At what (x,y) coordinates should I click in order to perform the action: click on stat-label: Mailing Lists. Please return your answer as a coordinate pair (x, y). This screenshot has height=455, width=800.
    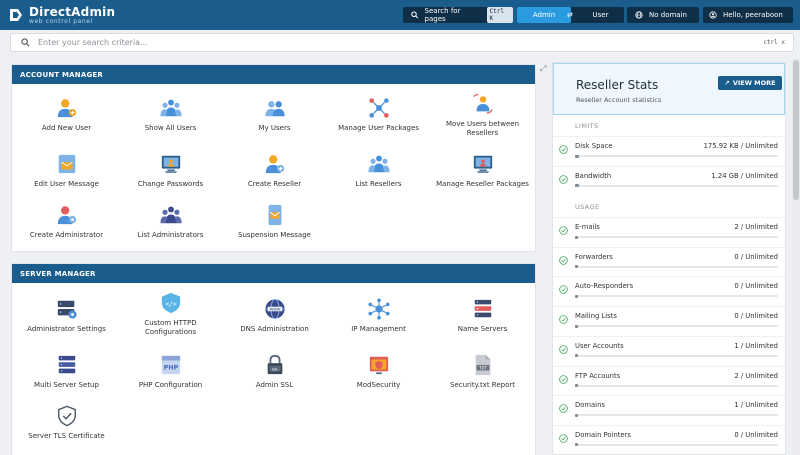
    Looking at the image, I should click on (596, 316).